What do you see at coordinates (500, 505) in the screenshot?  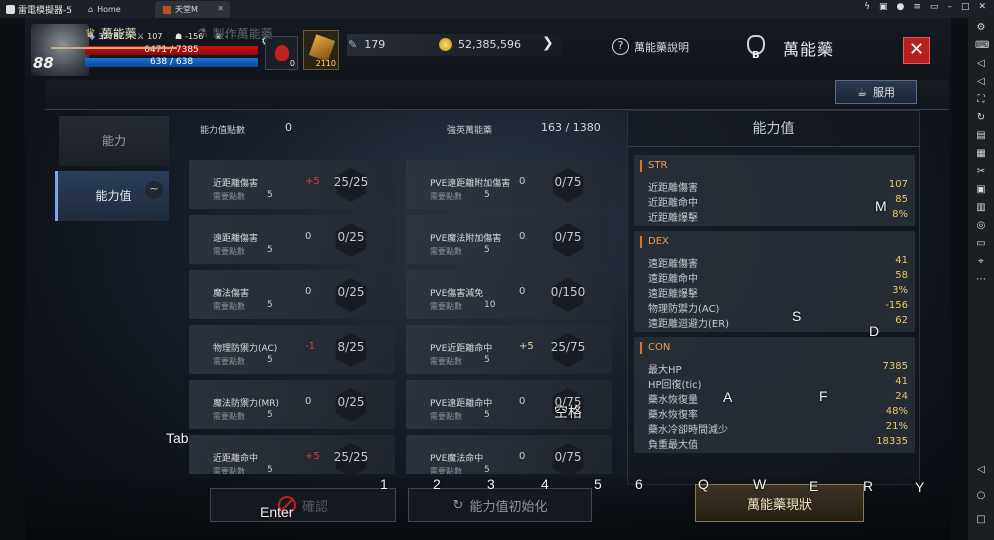 I see `reset-stats-button: ↻ 能力值初始化` at bounding box center [500, 505].